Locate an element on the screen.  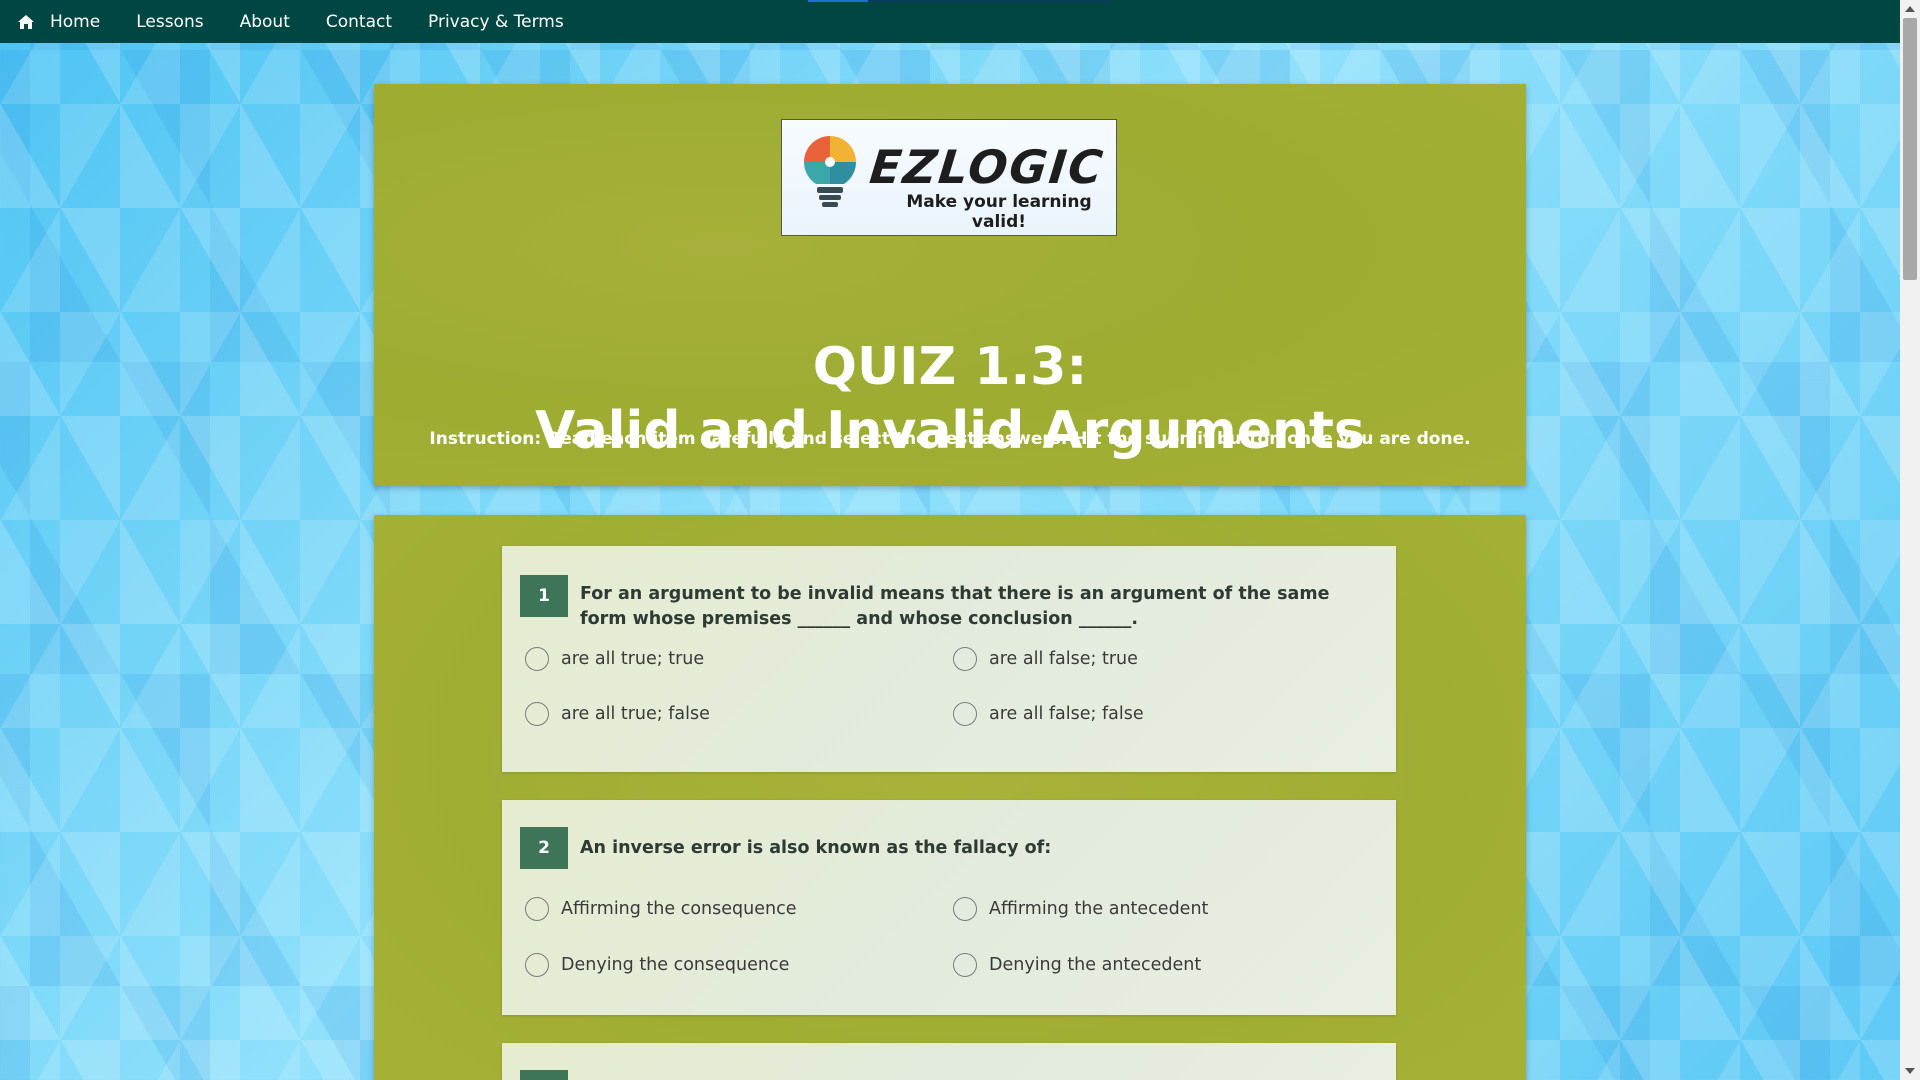
q2-option-b: Affirming the antecedent is located at coordinates (1080, 909).